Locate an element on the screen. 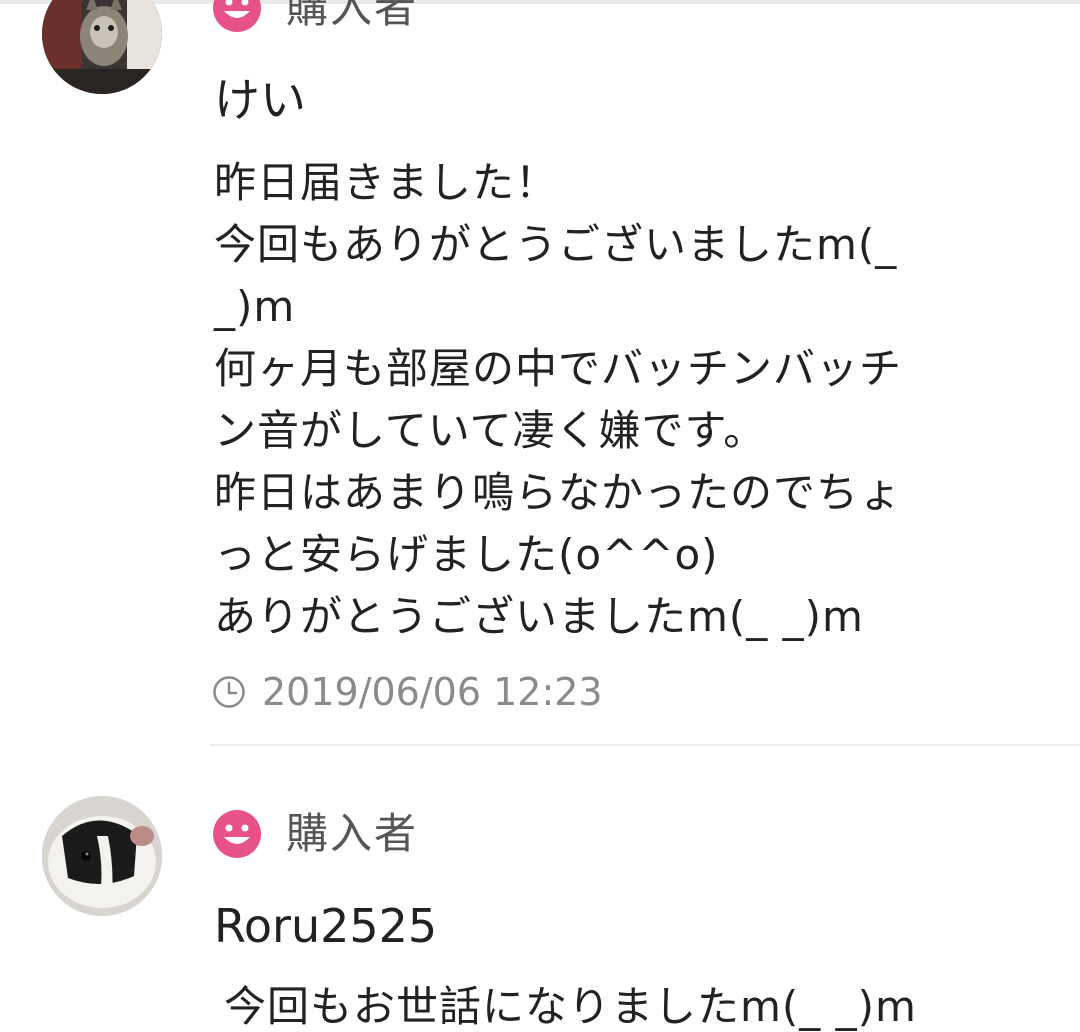 Image resolution: width=1080 pixels, height=1032 pixels. top-edge-bar is located at coordinates (540, 2).